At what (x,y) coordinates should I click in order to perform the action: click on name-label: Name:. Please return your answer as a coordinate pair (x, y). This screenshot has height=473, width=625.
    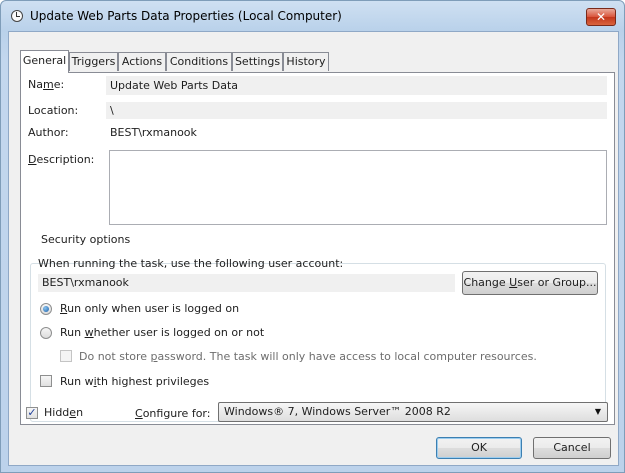
    Looking at the image, I should click on (46, 84).